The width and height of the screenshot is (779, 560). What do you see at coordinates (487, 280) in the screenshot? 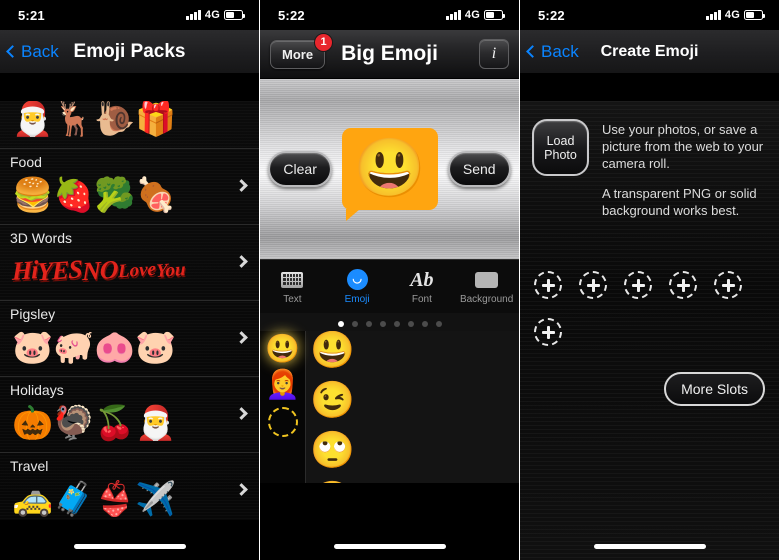
I see `background-icon` at bounding box center [487, 280].